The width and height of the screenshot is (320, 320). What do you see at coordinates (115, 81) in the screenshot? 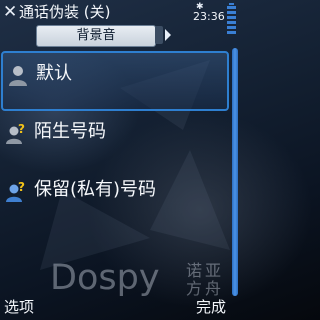
I see `list-item-default: 默认` at bounding box center [115, 81].